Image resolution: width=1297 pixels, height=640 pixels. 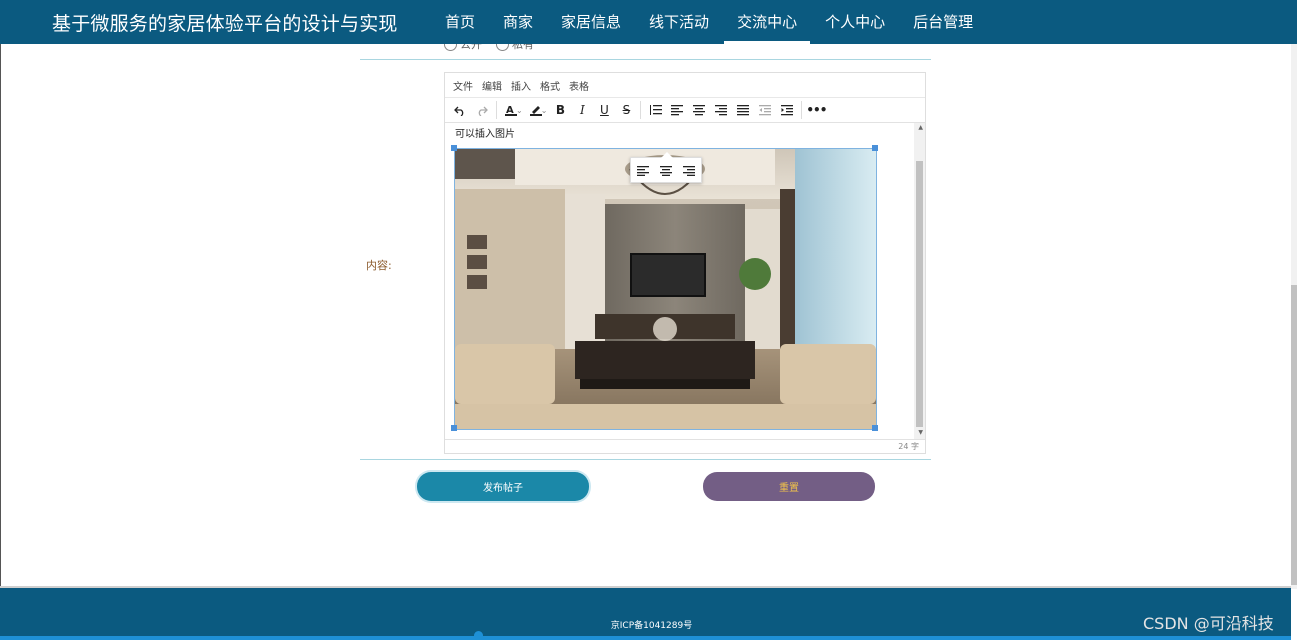 I want to click on word-count: 24 字, so click(x=908, y=446).